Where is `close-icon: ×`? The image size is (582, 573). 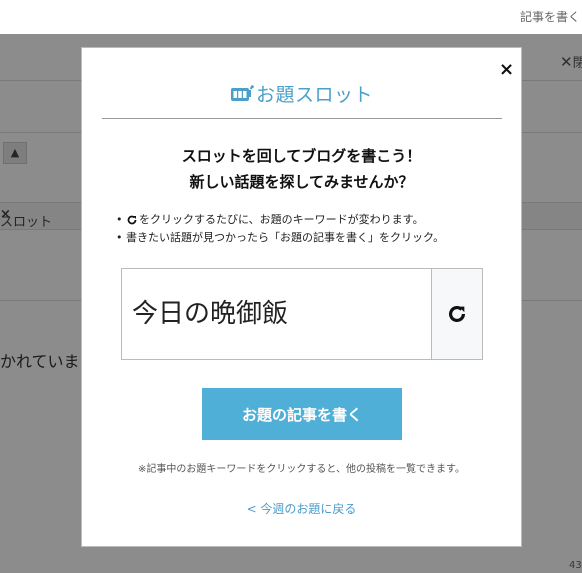
close-icon: × is located at coordinates (506, 70).